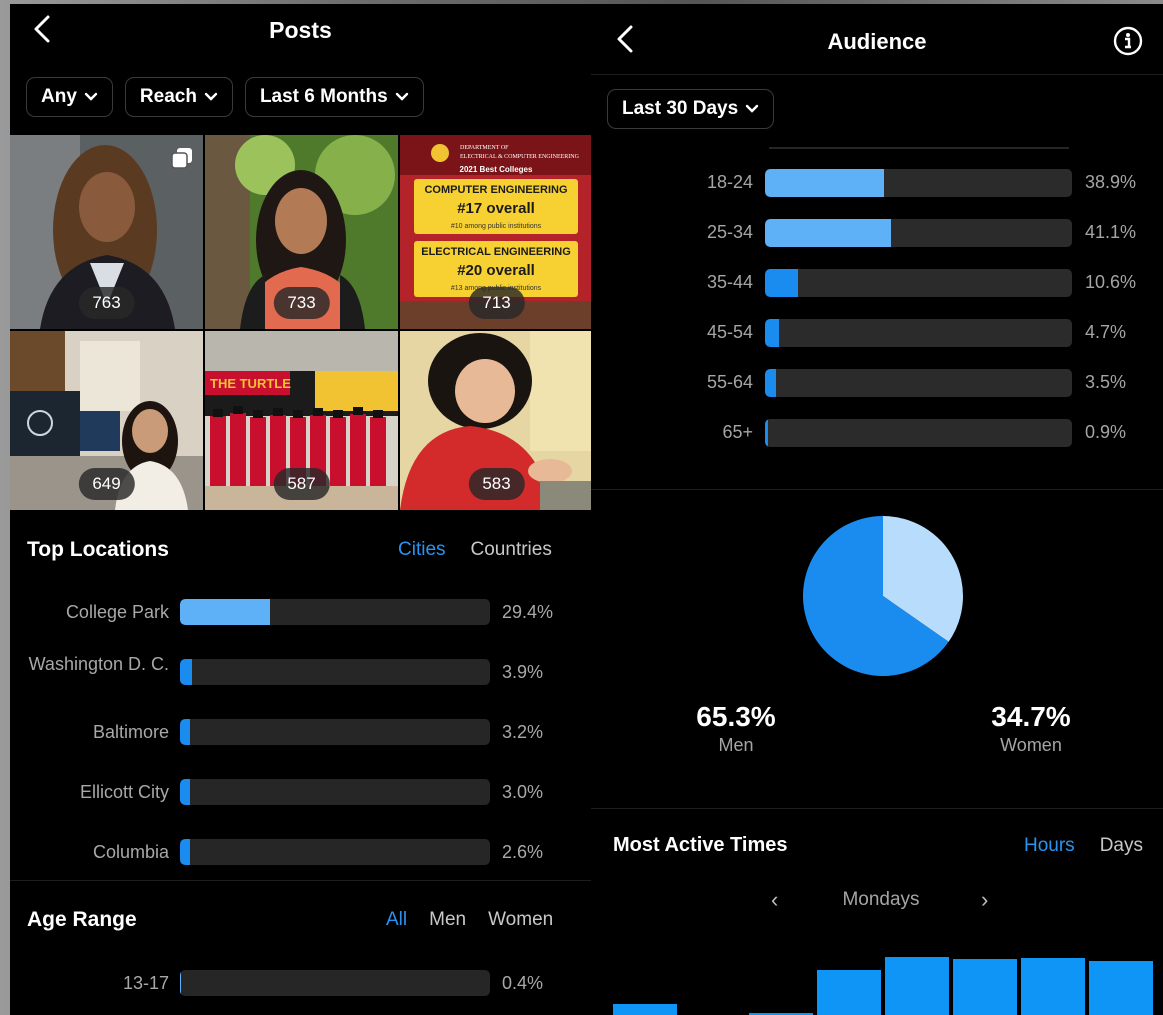 The image size is (1163, 1015). What do you see at coordinates (729, 282) in the screenshot?
I see `audience-age-row-label: 35-44` at bounding box center [729, 282].